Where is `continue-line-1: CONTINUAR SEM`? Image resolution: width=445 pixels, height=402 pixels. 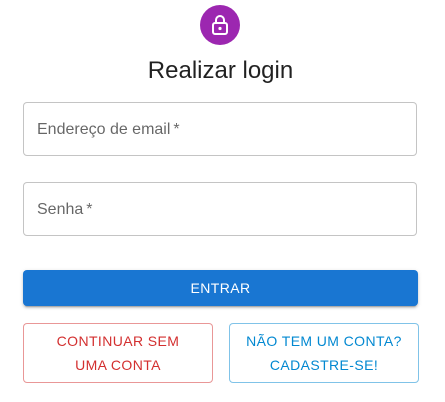 continue-line-1: CONTINUAR SEM is located at coordinates (118, 341).